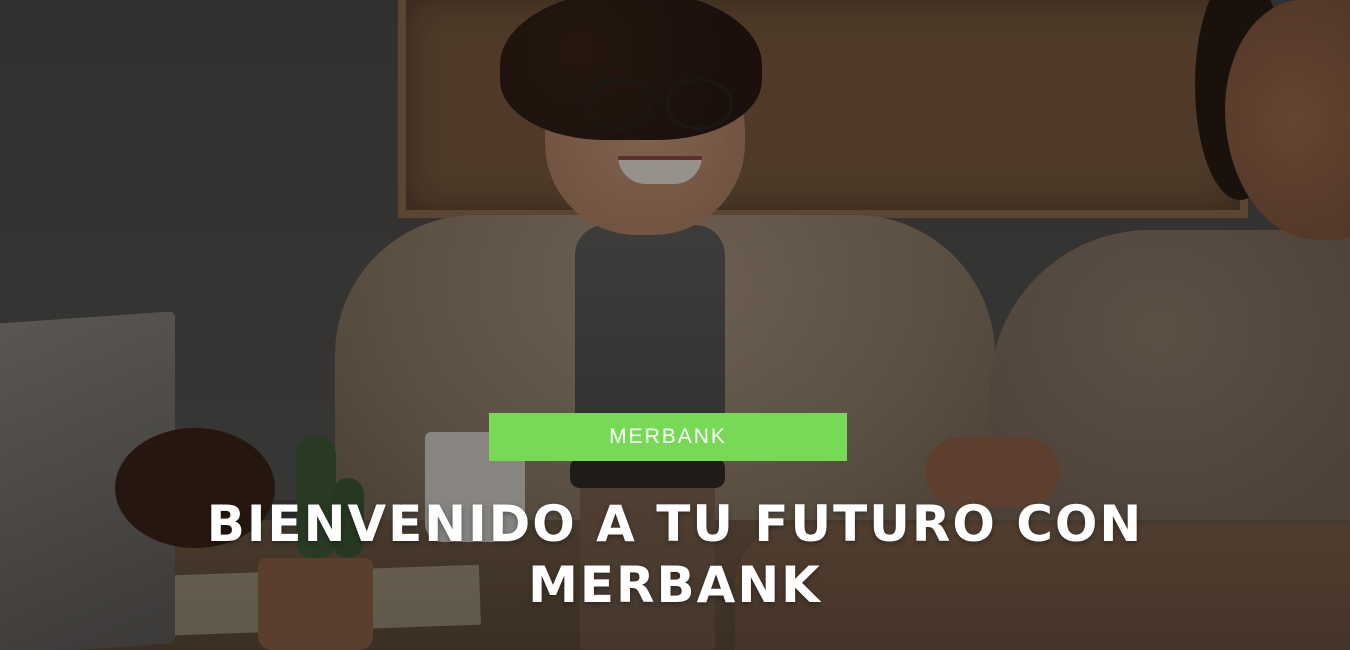 This screenshot has height=650, width=1350. I want to click on brand-badge: MERBANK, so click(668, 437).